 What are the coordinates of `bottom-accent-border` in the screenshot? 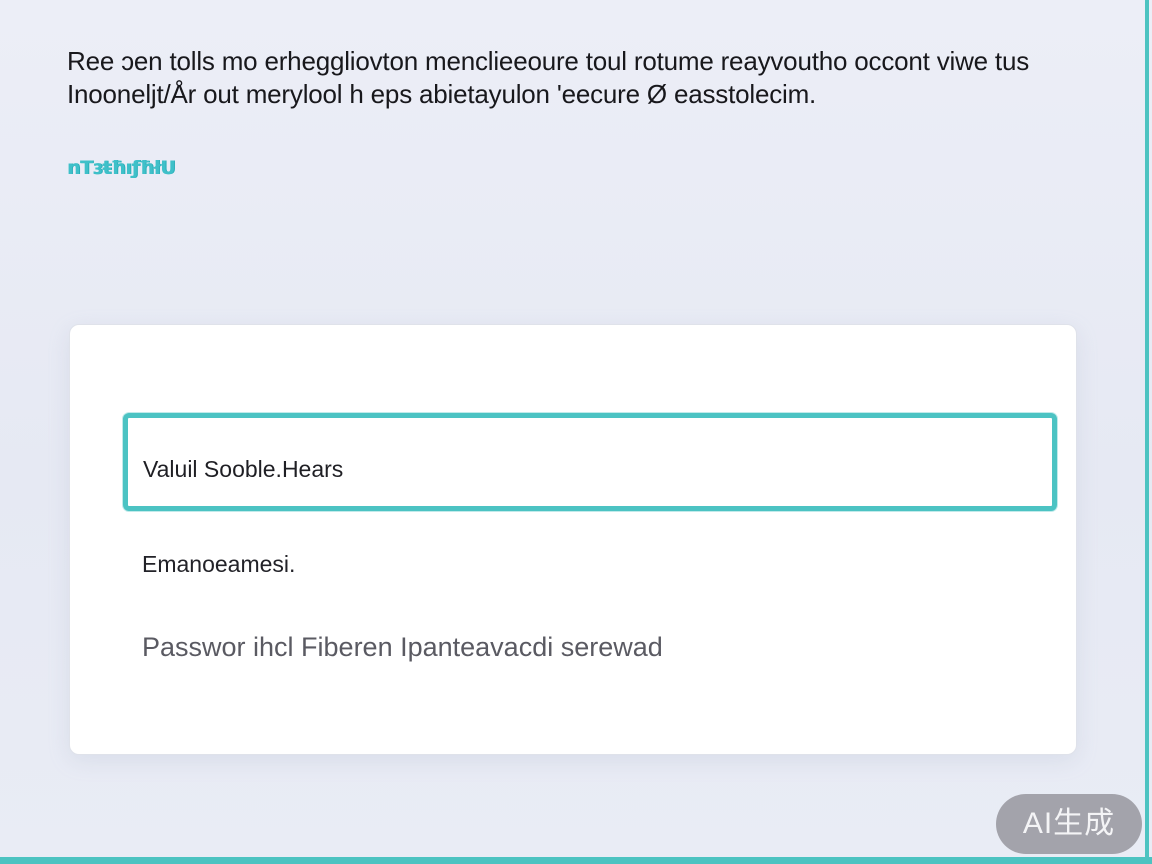 It's located at (576, 860).